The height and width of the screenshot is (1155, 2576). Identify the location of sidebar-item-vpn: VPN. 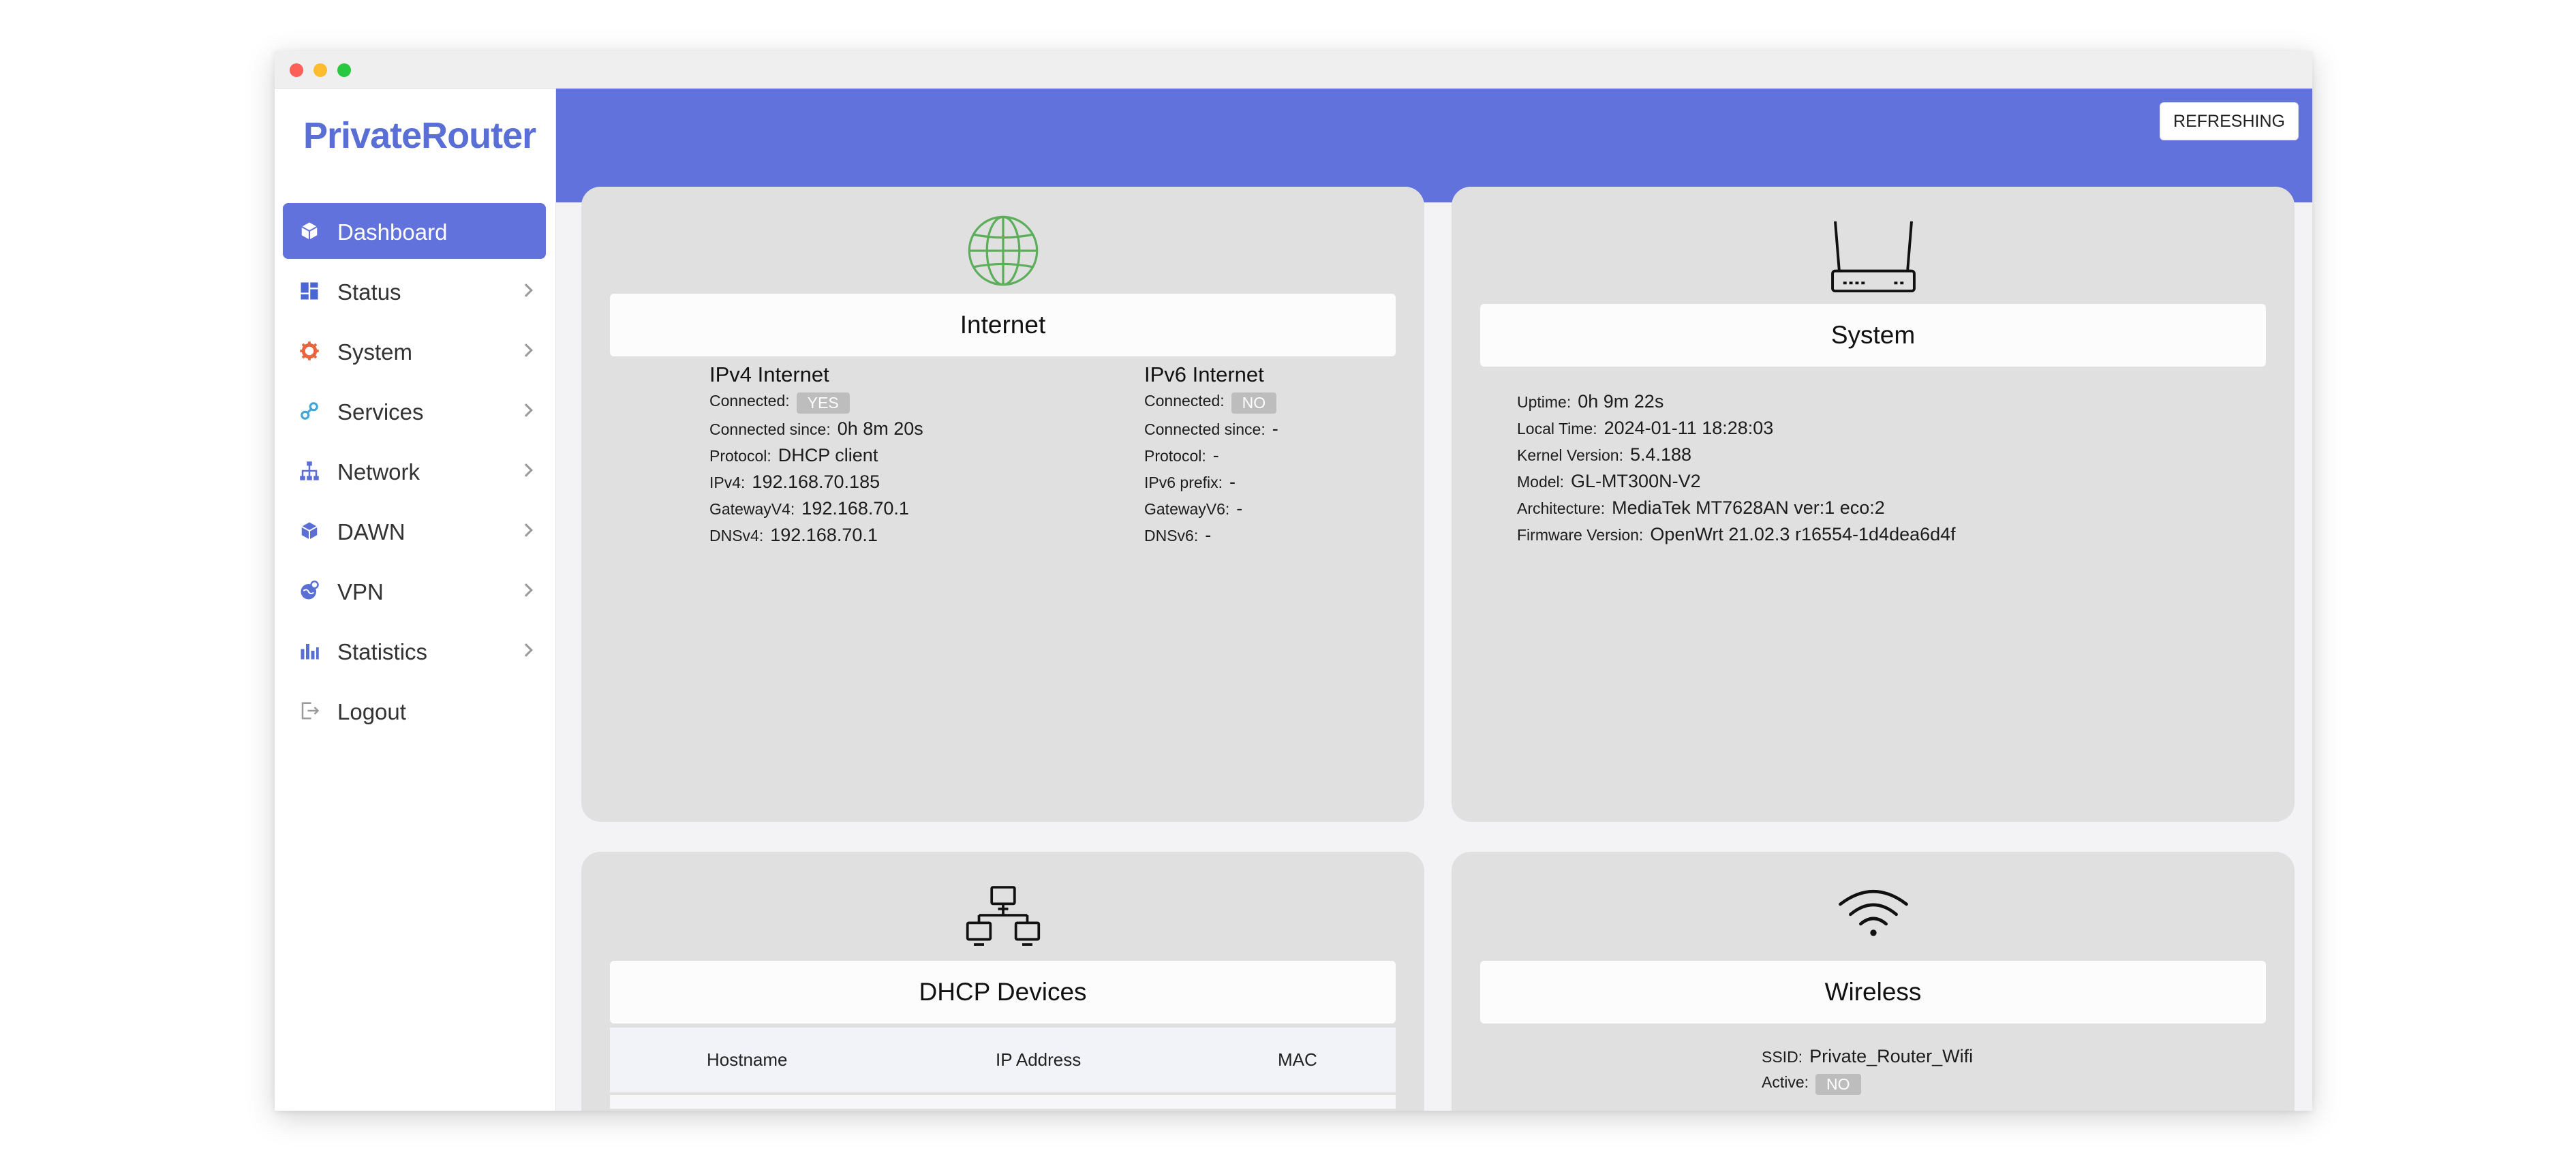
(415, 591).